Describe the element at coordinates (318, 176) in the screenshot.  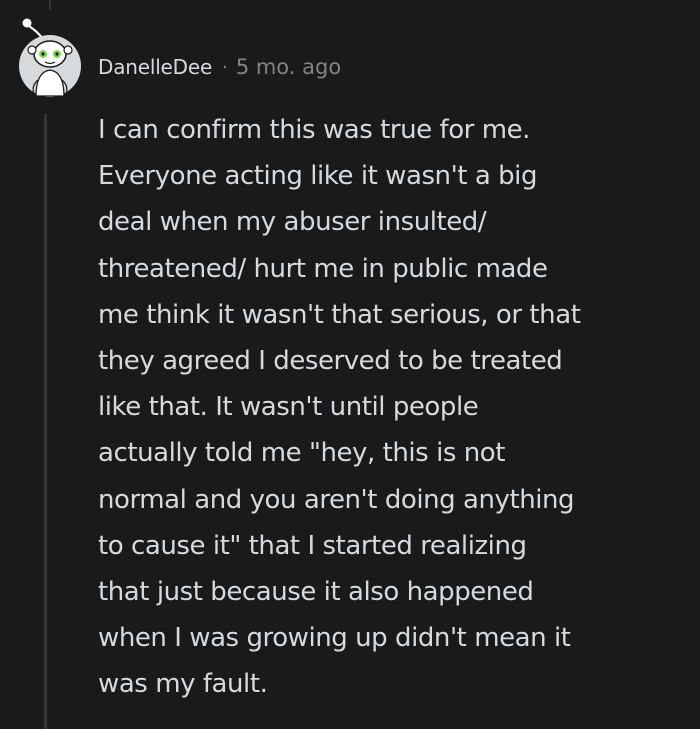
I see `comment-text-line: Everyone acting like it wasn't a big` at that location.